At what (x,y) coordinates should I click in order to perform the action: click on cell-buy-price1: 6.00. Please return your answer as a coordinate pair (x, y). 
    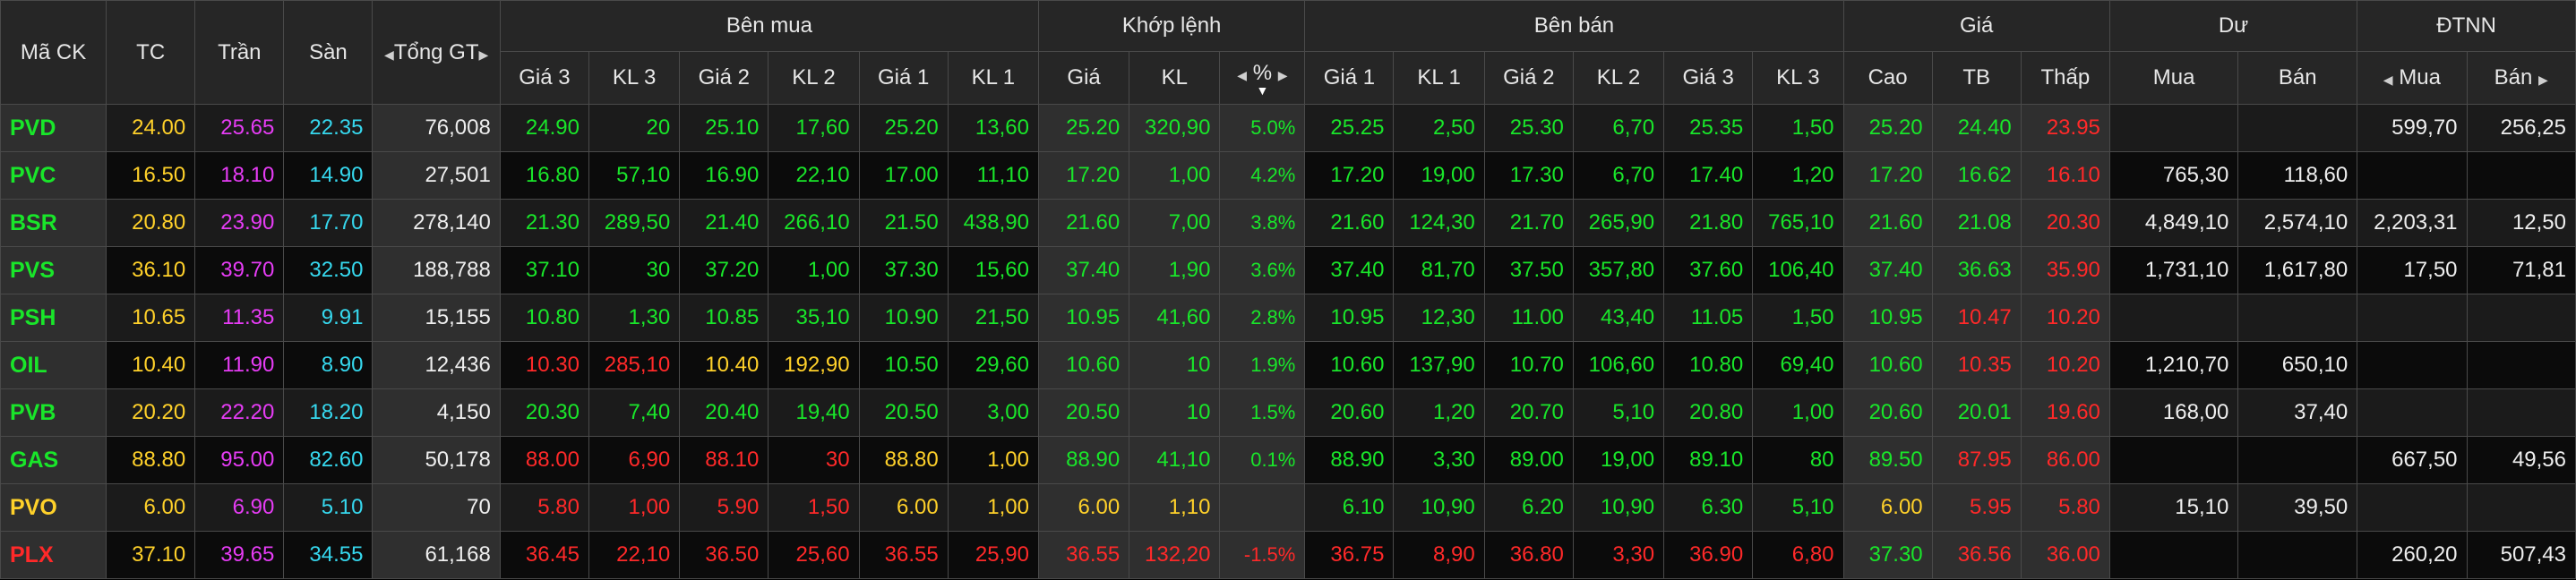
    Looking at the image, I should click on (903, 507).